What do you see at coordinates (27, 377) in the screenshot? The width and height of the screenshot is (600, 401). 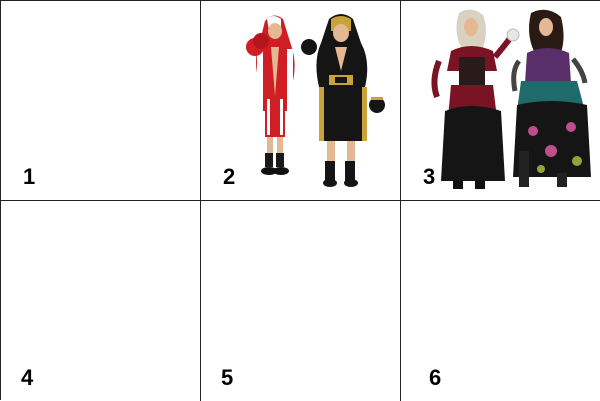 I see `cell-number-label: 4` at bounding box center [27, 377].